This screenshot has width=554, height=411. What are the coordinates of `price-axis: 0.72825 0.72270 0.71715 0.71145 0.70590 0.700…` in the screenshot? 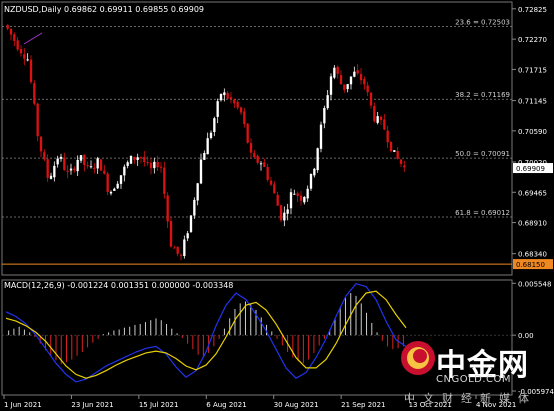 It's located at (529, 132).